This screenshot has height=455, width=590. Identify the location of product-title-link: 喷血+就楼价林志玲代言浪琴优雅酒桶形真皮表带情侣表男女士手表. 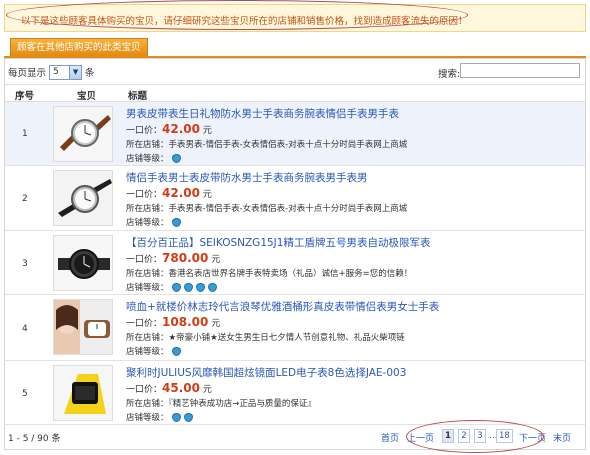
(282, 306).